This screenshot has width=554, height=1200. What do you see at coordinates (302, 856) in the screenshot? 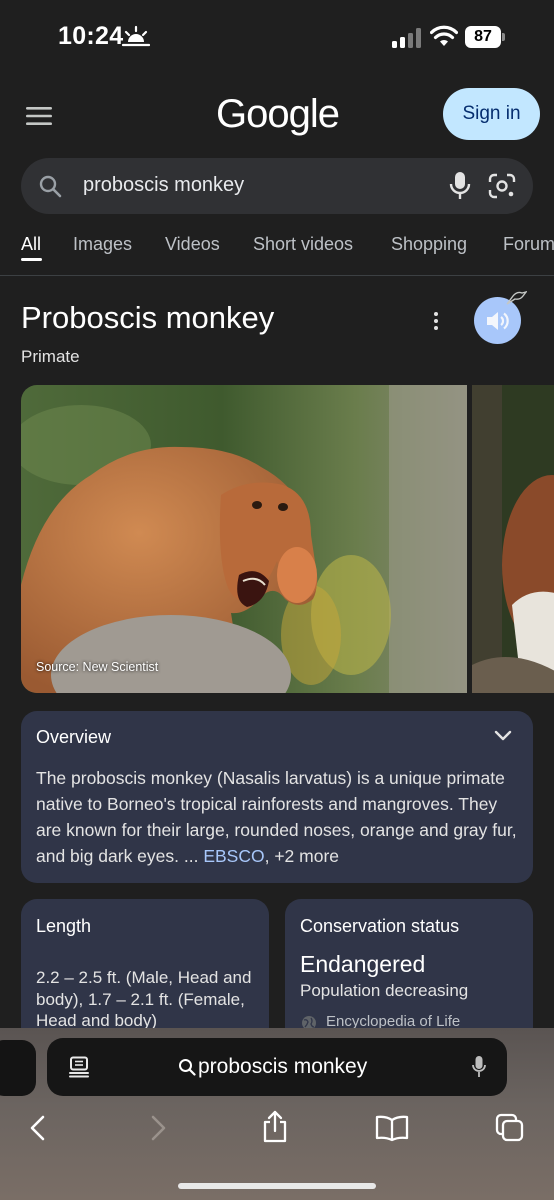
I see `more-sources-link: , +2 more` at bounding box center [302, 856].